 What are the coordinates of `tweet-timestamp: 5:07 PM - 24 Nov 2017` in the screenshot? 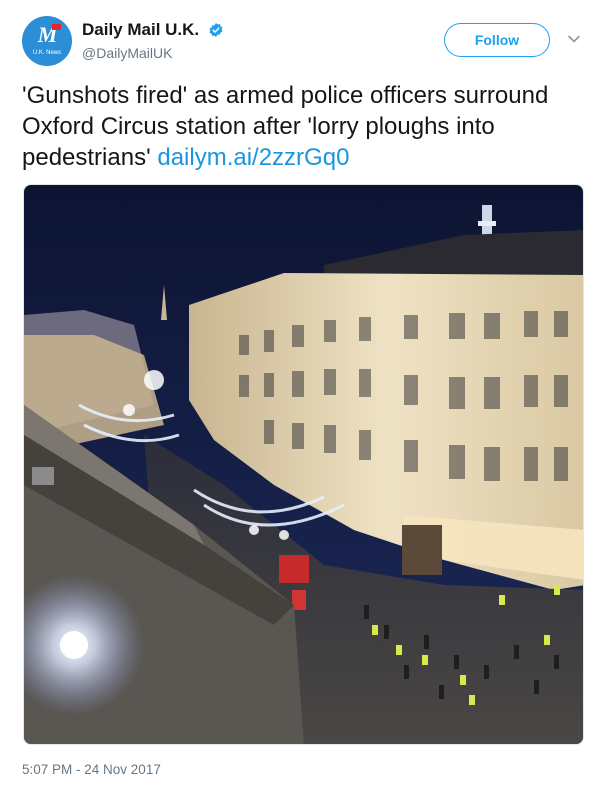 It's located at (91, 769).